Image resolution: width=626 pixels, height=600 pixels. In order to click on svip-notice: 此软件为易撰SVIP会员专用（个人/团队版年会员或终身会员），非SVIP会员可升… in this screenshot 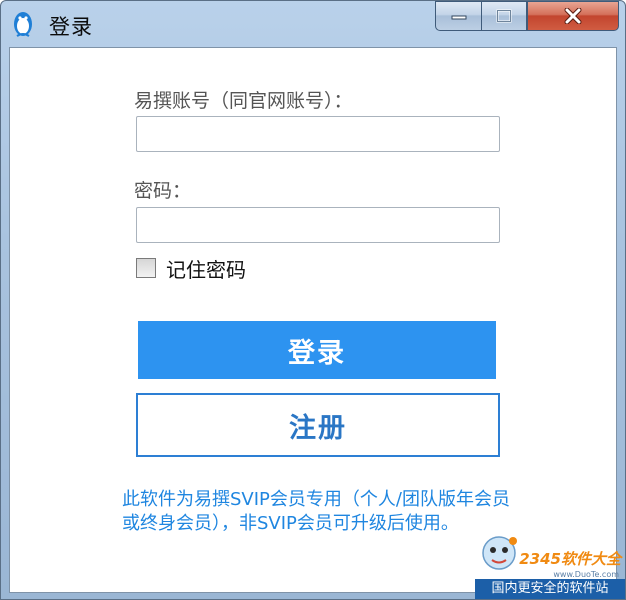, I will do `click(316, 511)`.